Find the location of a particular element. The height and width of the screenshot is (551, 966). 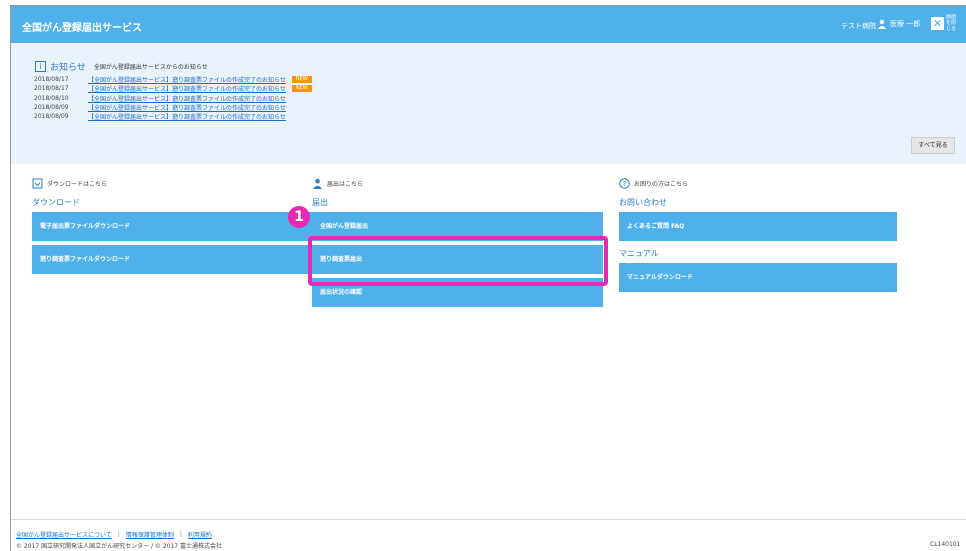

user-name: 医療 一郎 is located at coordinates (905, 24).